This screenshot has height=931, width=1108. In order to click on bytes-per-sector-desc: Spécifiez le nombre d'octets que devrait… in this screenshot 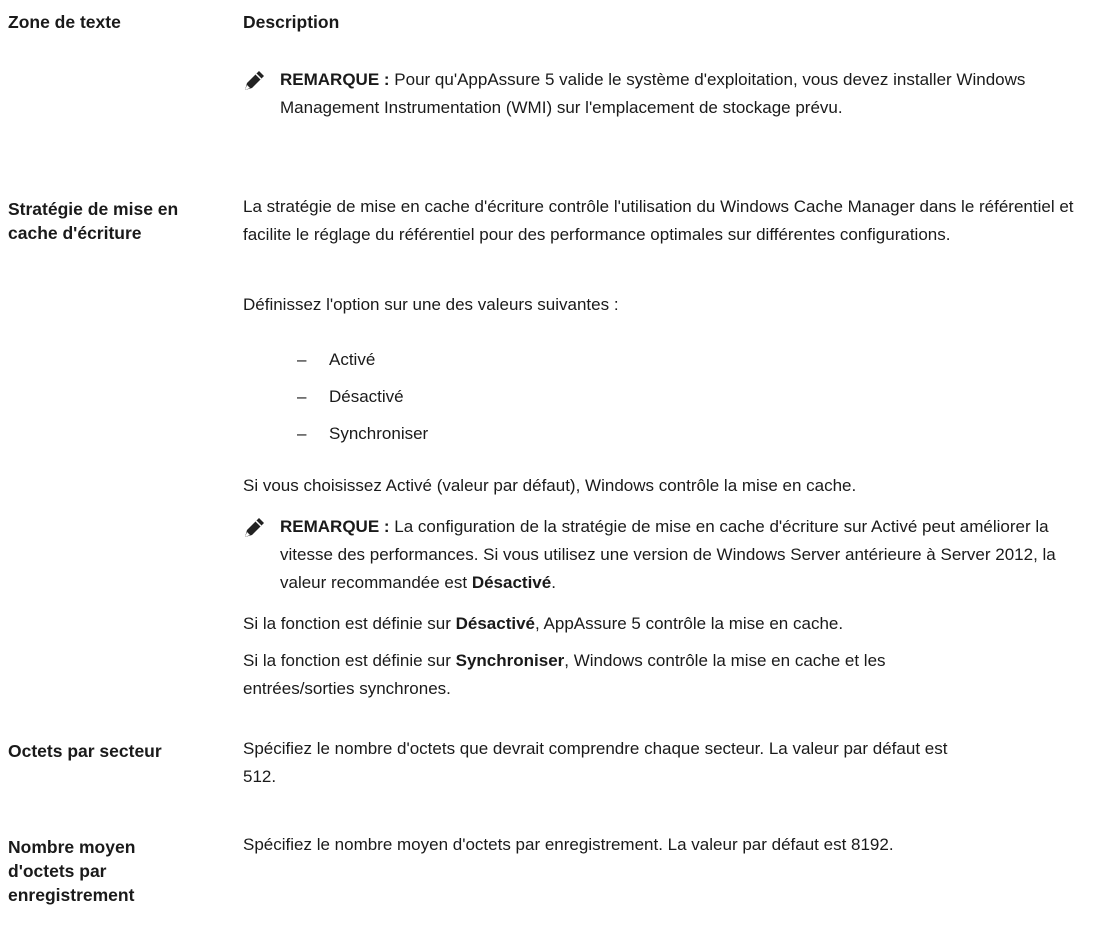, I will do `click(595, 762)`.